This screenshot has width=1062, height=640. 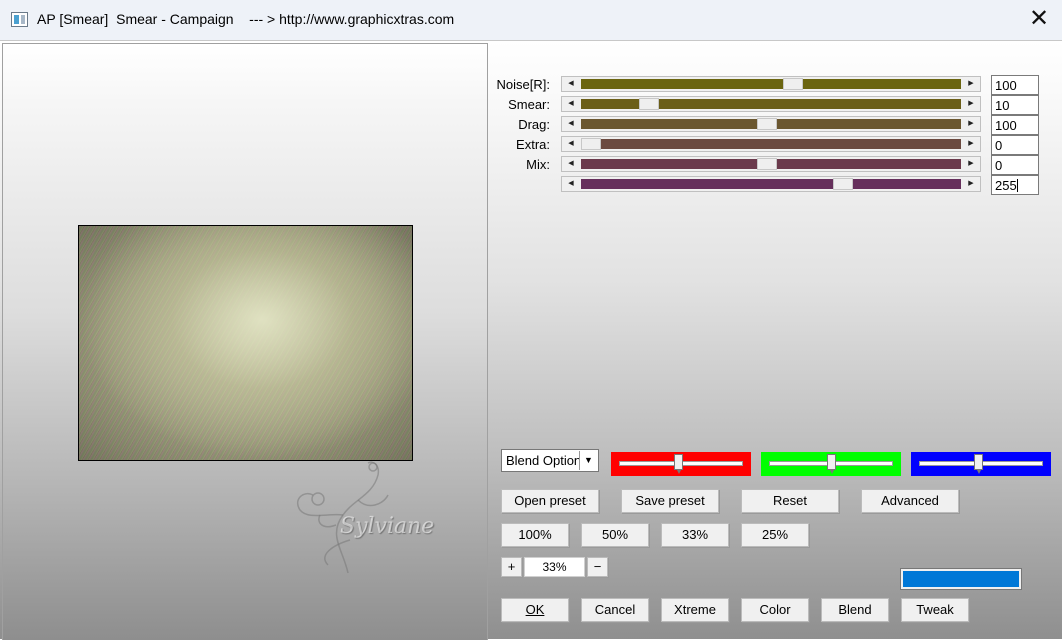 I want to click on zoom-25-button: 25%, so click(x=775, y=535).